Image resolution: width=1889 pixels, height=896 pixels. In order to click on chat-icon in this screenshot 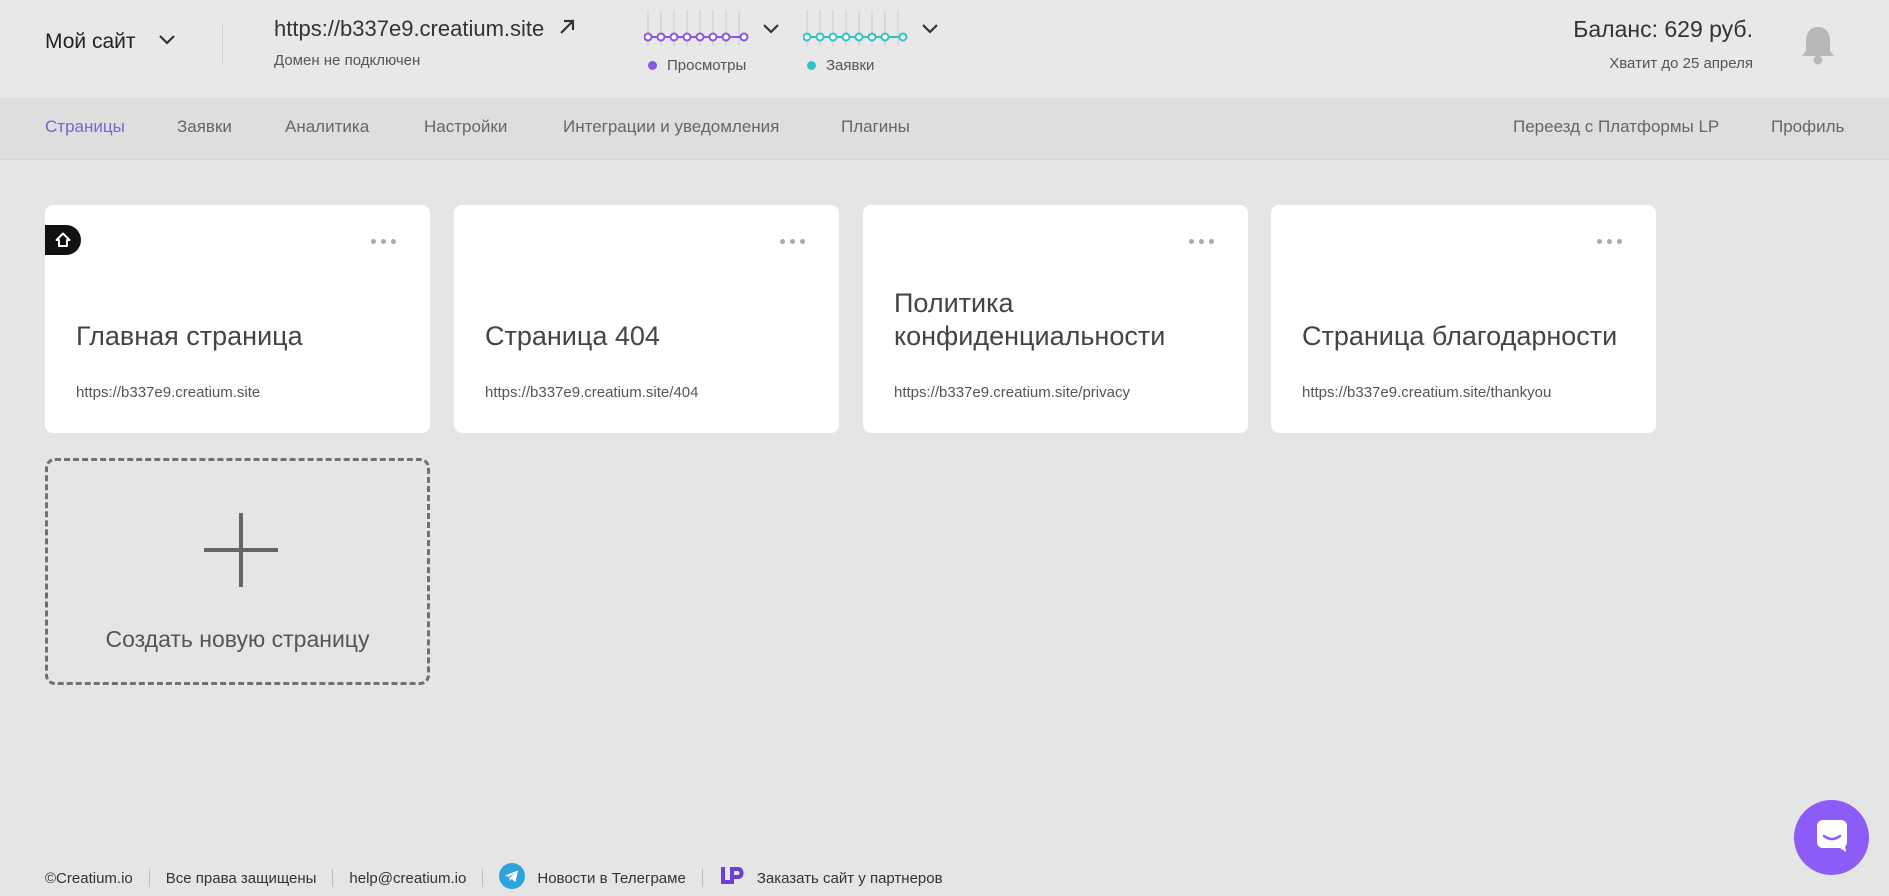, I will do `click(1832, 837)`.